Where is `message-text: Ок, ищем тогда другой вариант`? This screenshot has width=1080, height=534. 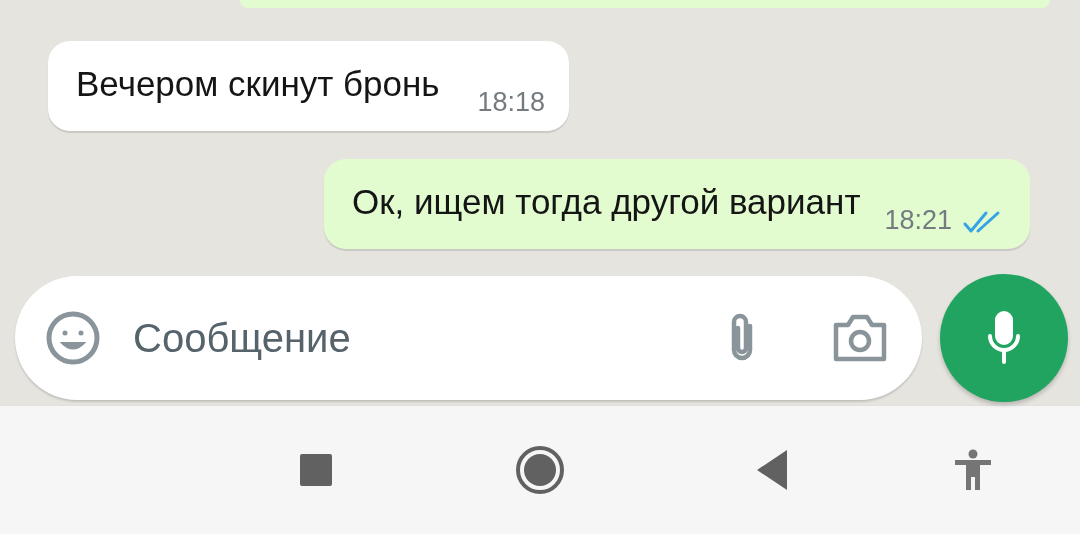
message-text: Ок, ищем тогда другой вариант is located at coordinates (606, 202).